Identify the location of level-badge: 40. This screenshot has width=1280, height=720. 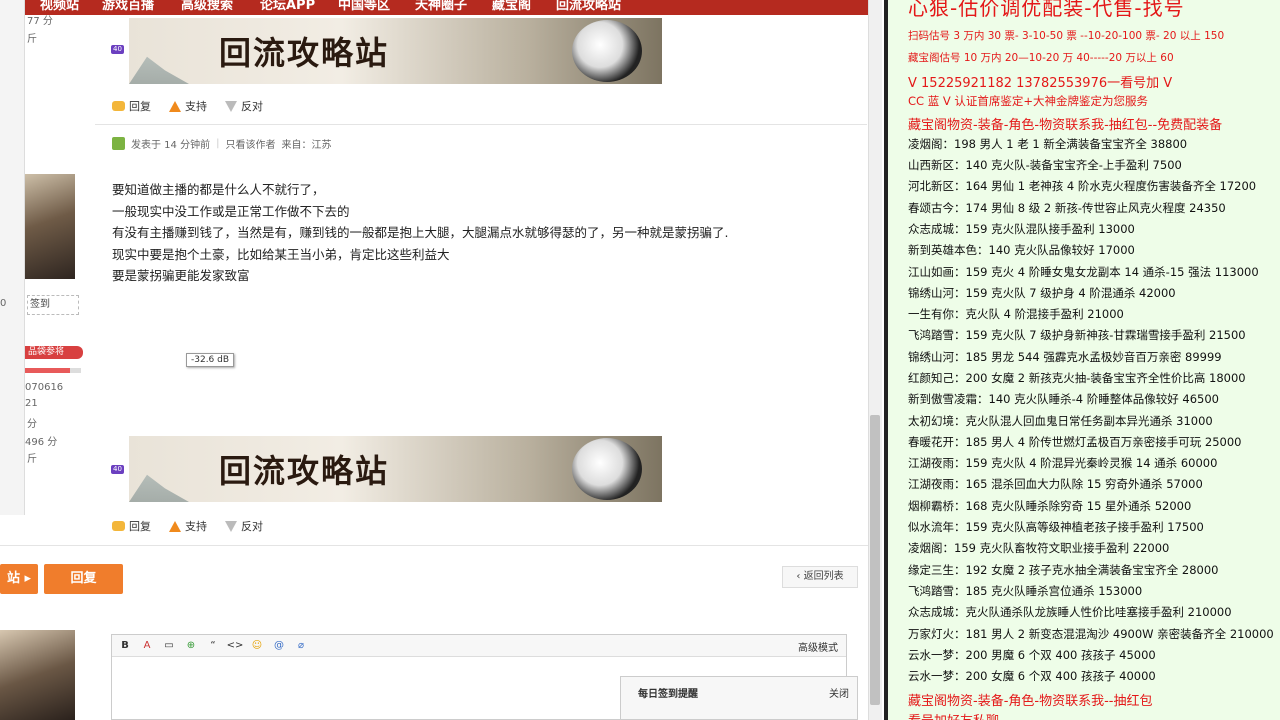
(117, 469).